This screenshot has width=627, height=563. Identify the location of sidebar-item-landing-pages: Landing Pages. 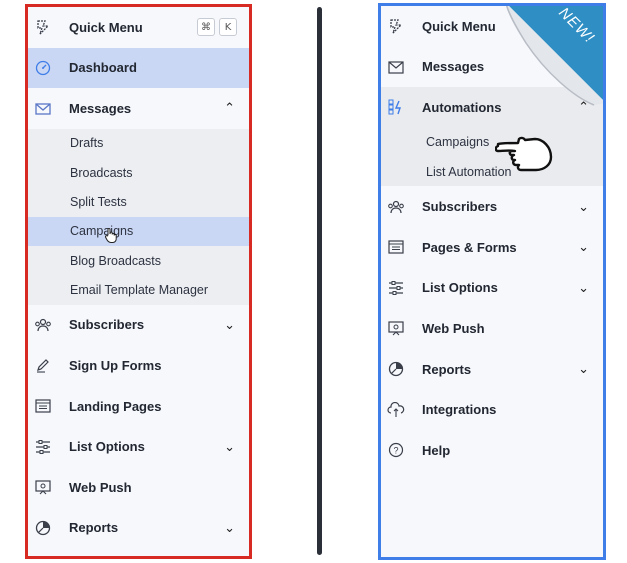
(138, 406).